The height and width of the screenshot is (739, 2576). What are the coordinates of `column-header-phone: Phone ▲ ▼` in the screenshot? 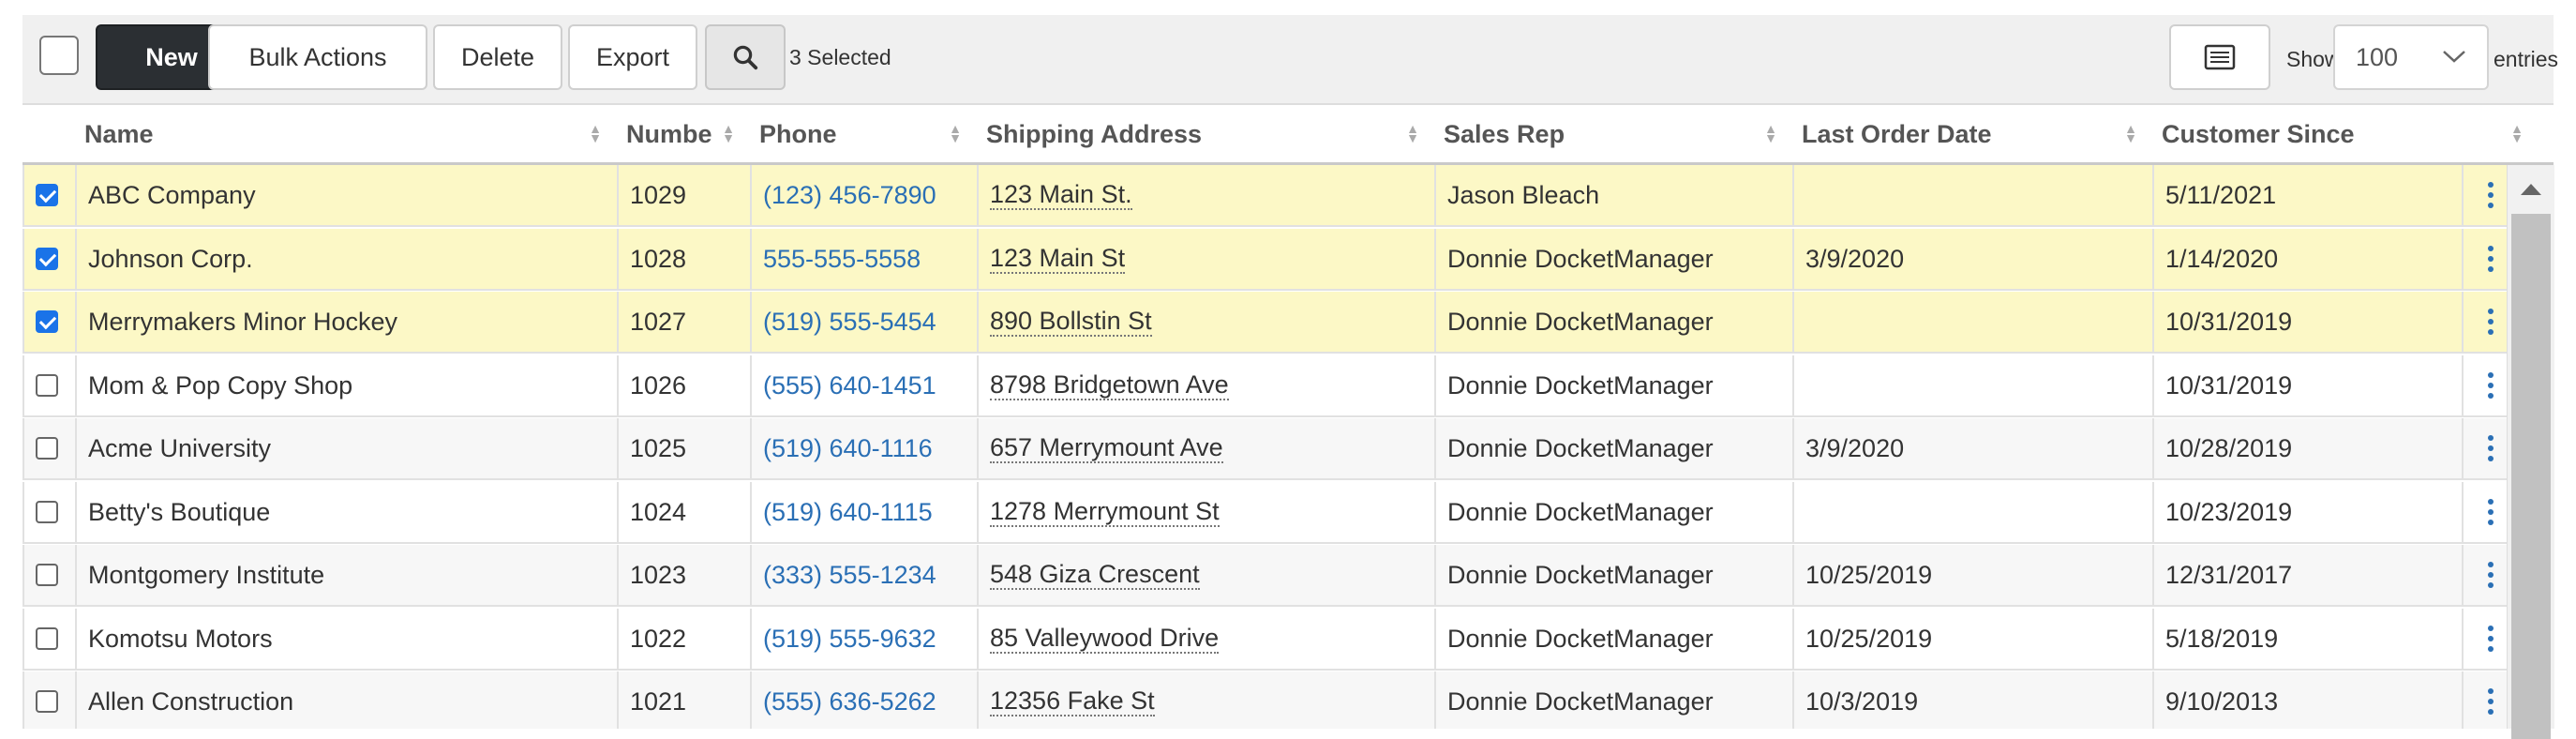 It's located at (861, 134).